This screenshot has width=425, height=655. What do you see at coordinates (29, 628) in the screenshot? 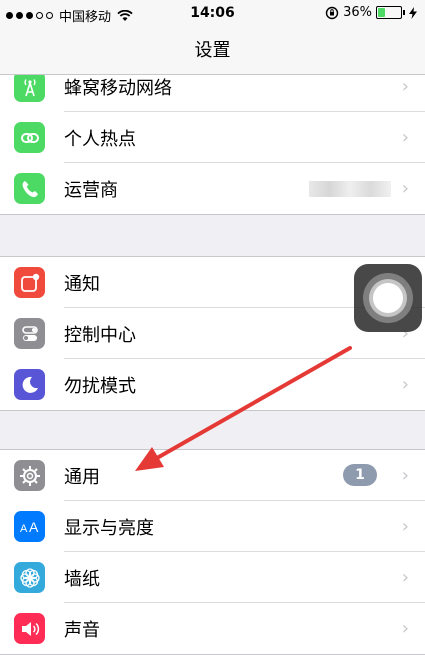
I see `speaker-icon` at bounding box center [29, 628].